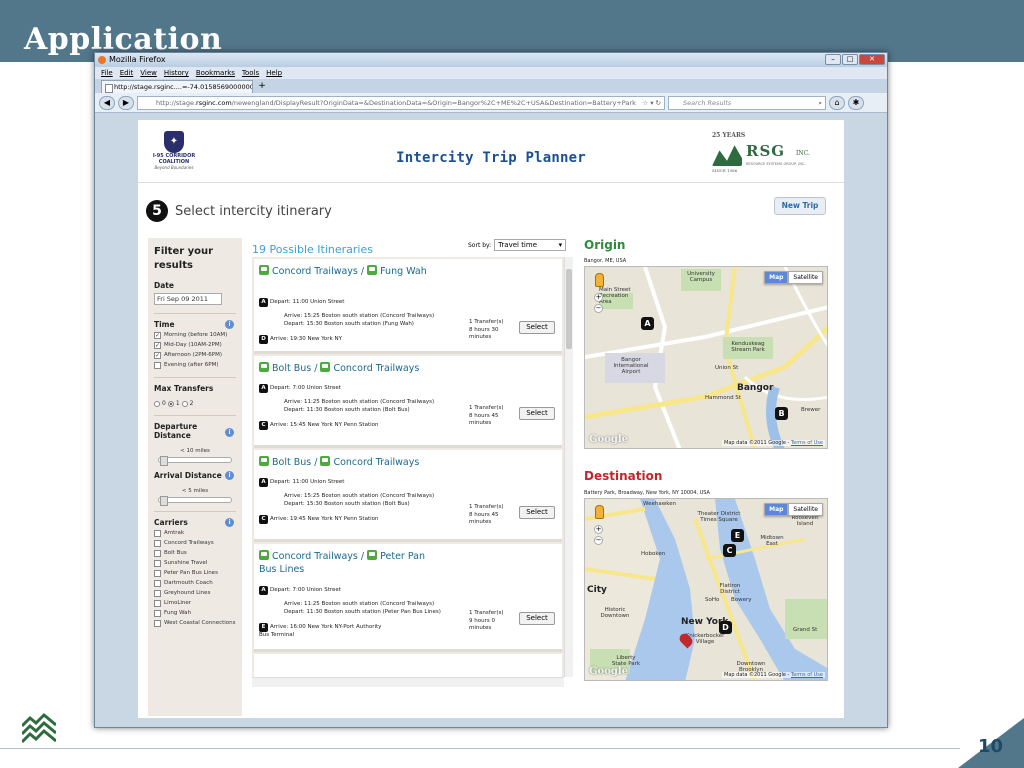 This screenshot has width=1024, height=768. I want to click on carrier-option: Bolt Bus, so click(195, 553).